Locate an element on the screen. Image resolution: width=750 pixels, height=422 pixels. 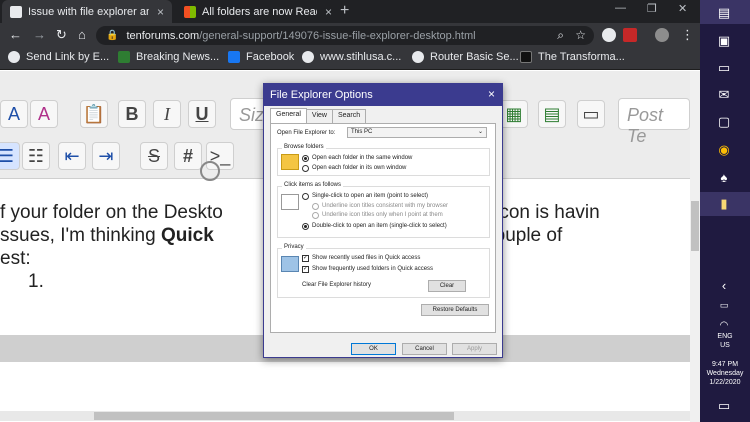
underline-consistent-radio is located at coordinates (315, 206).